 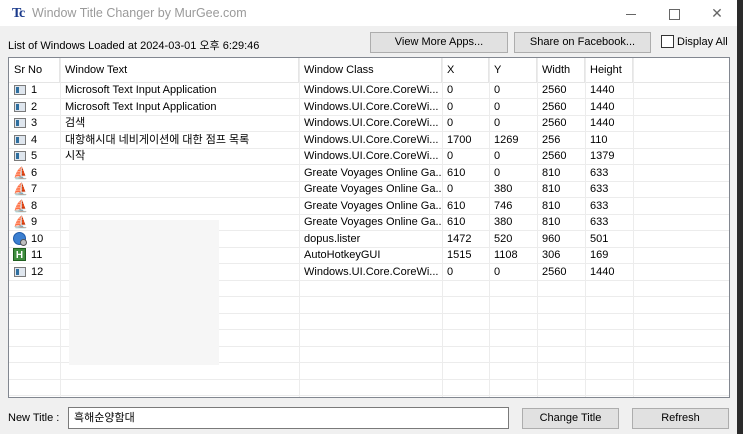 I want to click on sr-no-cell: 4, so click(x=34, y=139).